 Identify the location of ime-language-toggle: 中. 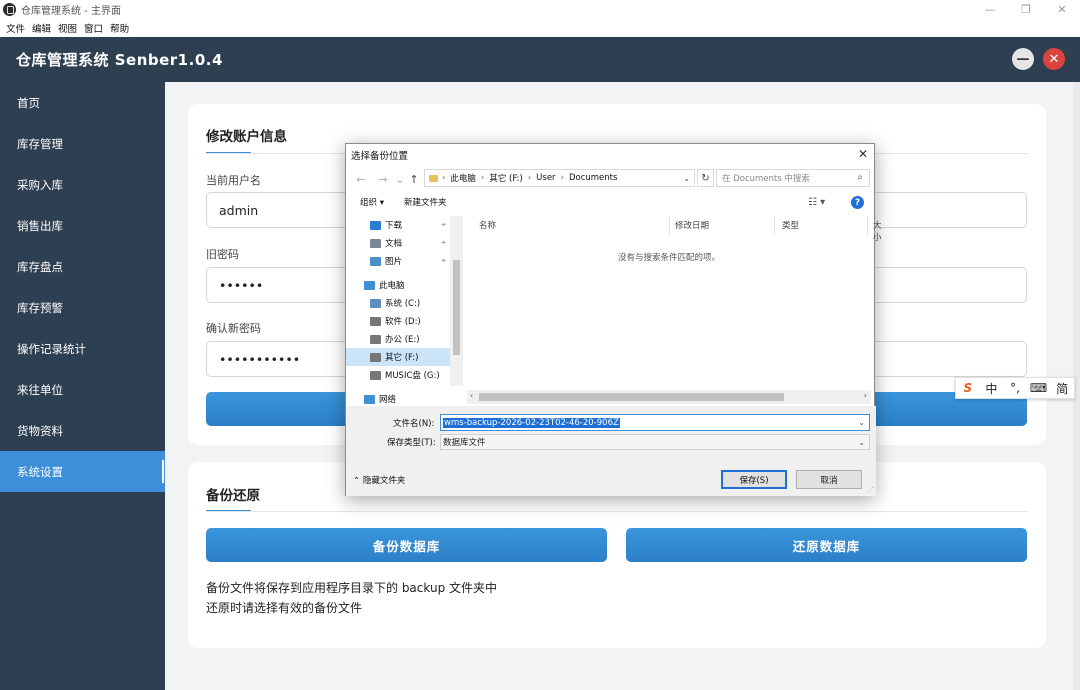
(992, 388).